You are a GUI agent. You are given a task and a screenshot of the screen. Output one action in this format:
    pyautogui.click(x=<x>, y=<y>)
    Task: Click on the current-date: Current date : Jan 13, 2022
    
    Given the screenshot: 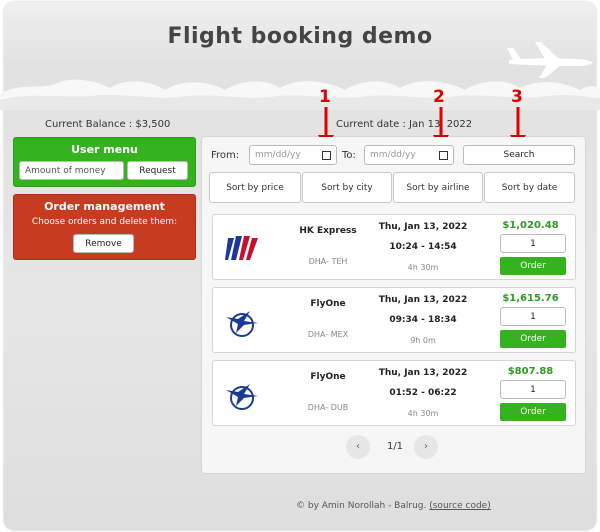 What is the action you would take?
    pyautogui.click(x=404, y=124)
    